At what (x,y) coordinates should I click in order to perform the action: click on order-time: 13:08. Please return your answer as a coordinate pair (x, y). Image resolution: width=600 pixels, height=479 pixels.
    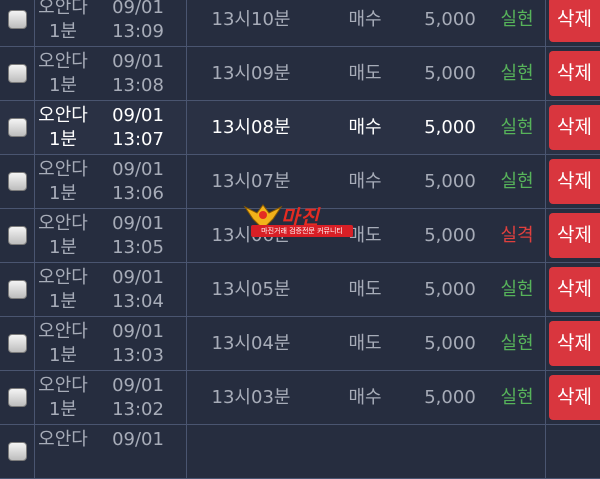
    Looking at the image, I should click on (138, 85).